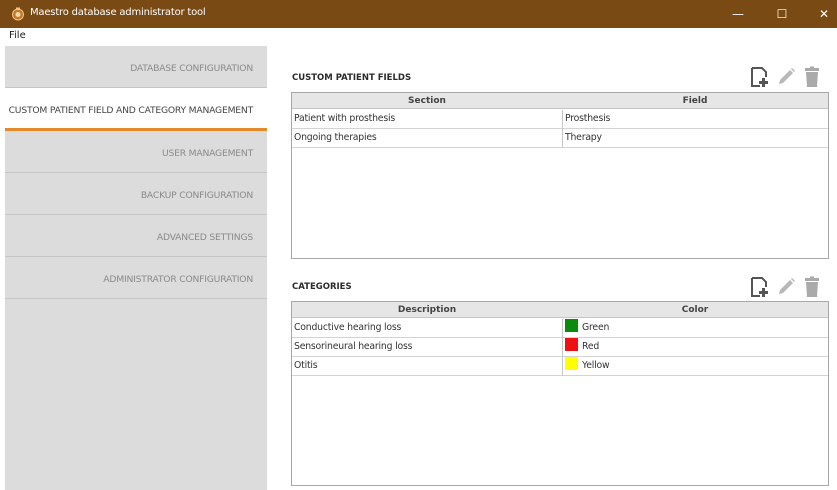  I want to click on table-row: Conductive hearing loss Green, so click(560, 328).